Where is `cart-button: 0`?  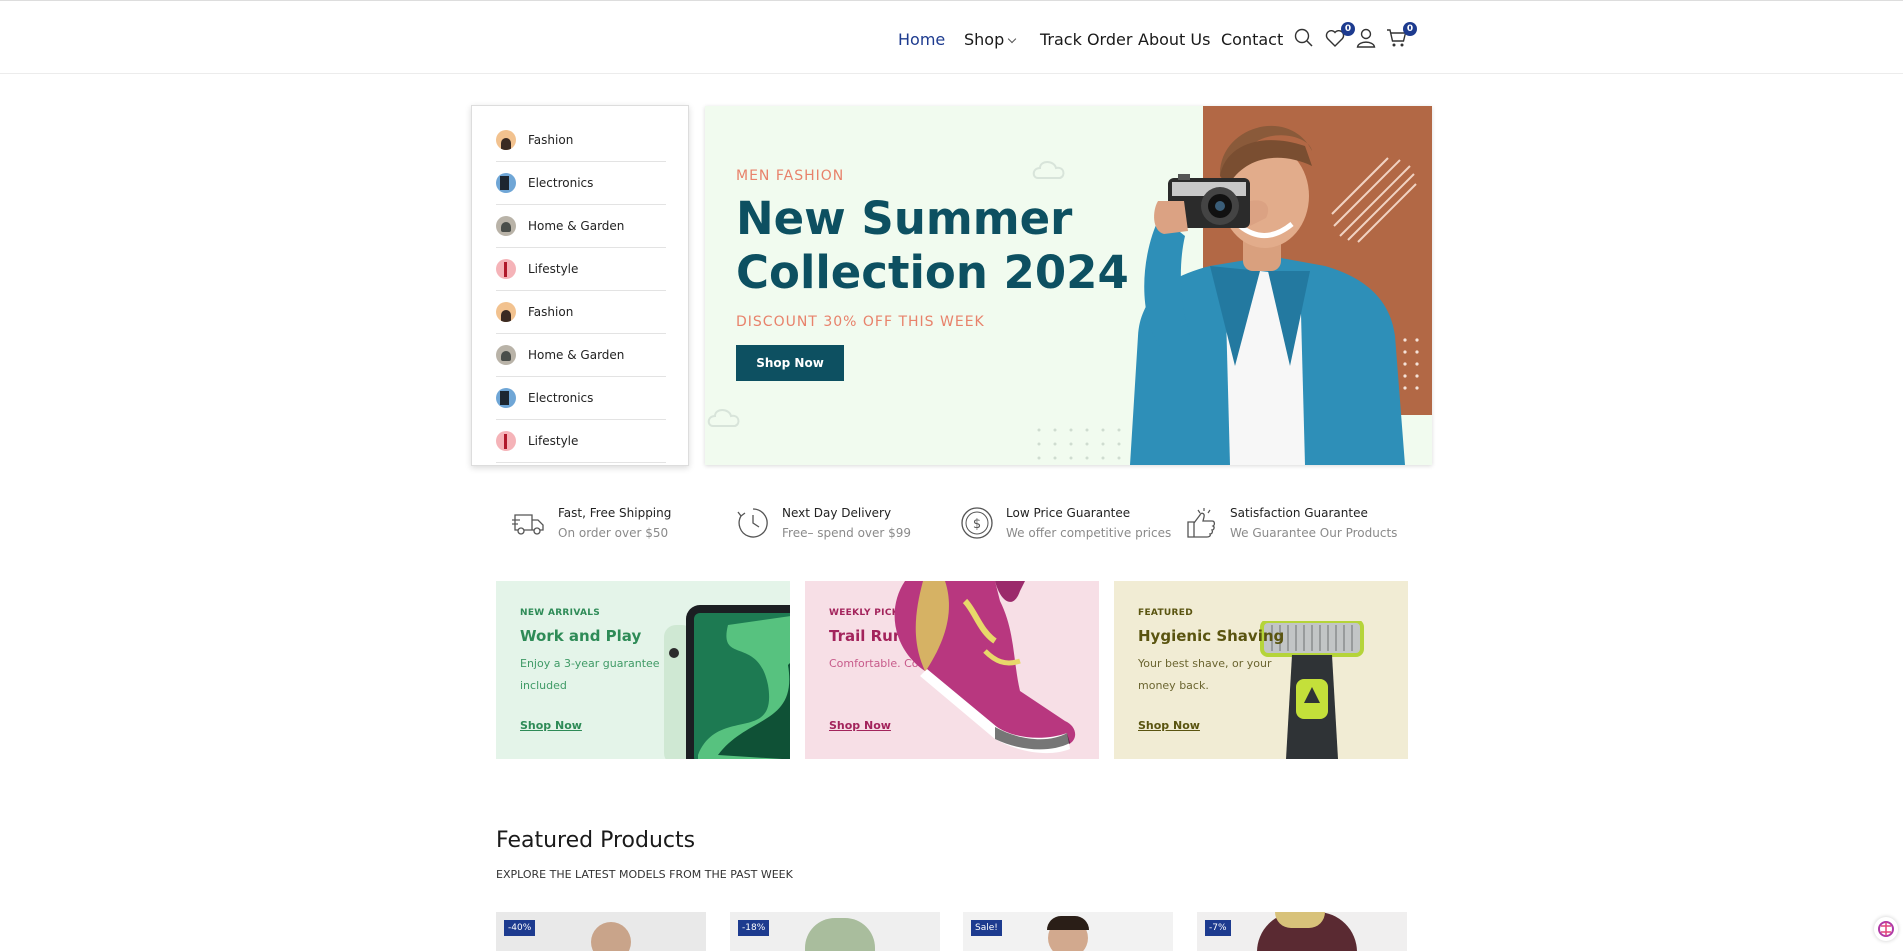 cart-button: 0 is located at coordinates (1401, 35).